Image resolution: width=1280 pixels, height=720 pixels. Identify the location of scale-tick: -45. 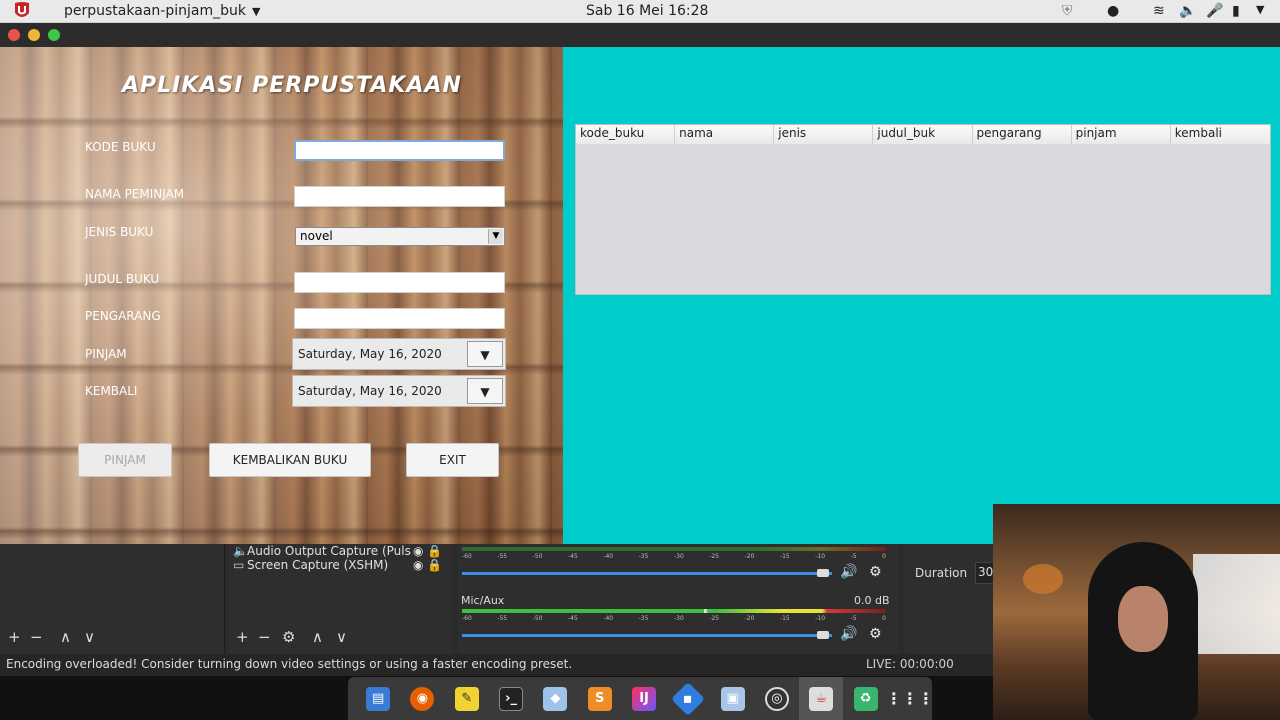
(572, 556).